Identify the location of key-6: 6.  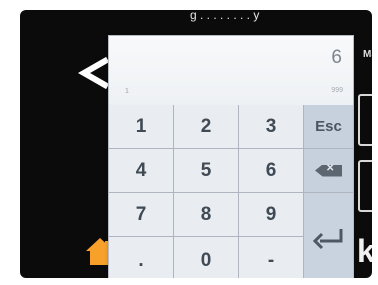
(271, 171).